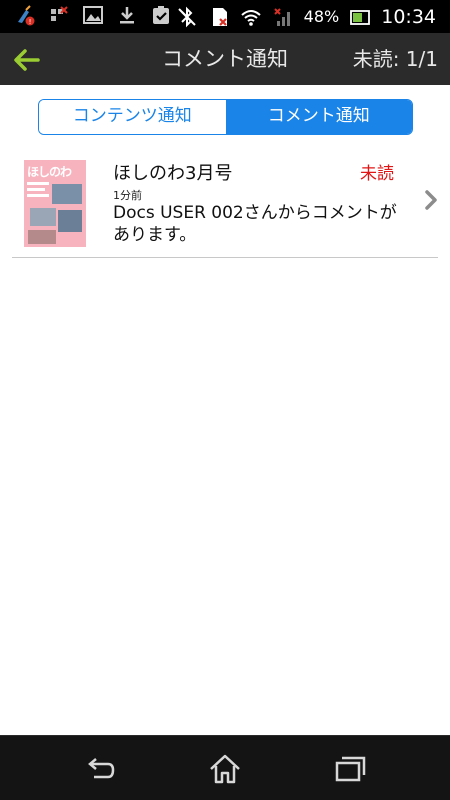  I want to click on nav-back-button, so click(100, 769).